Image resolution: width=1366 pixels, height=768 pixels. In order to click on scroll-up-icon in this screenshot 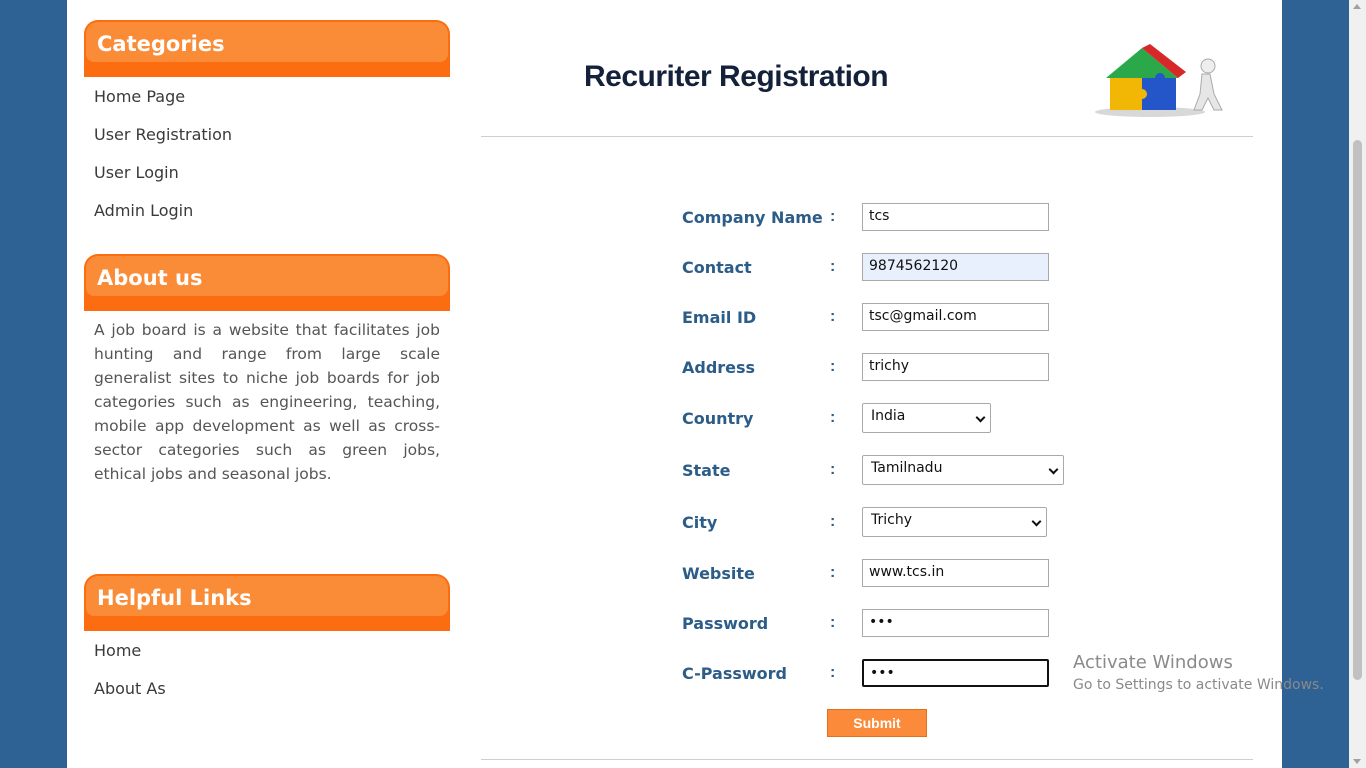, I will do `click(1357, 6)`.